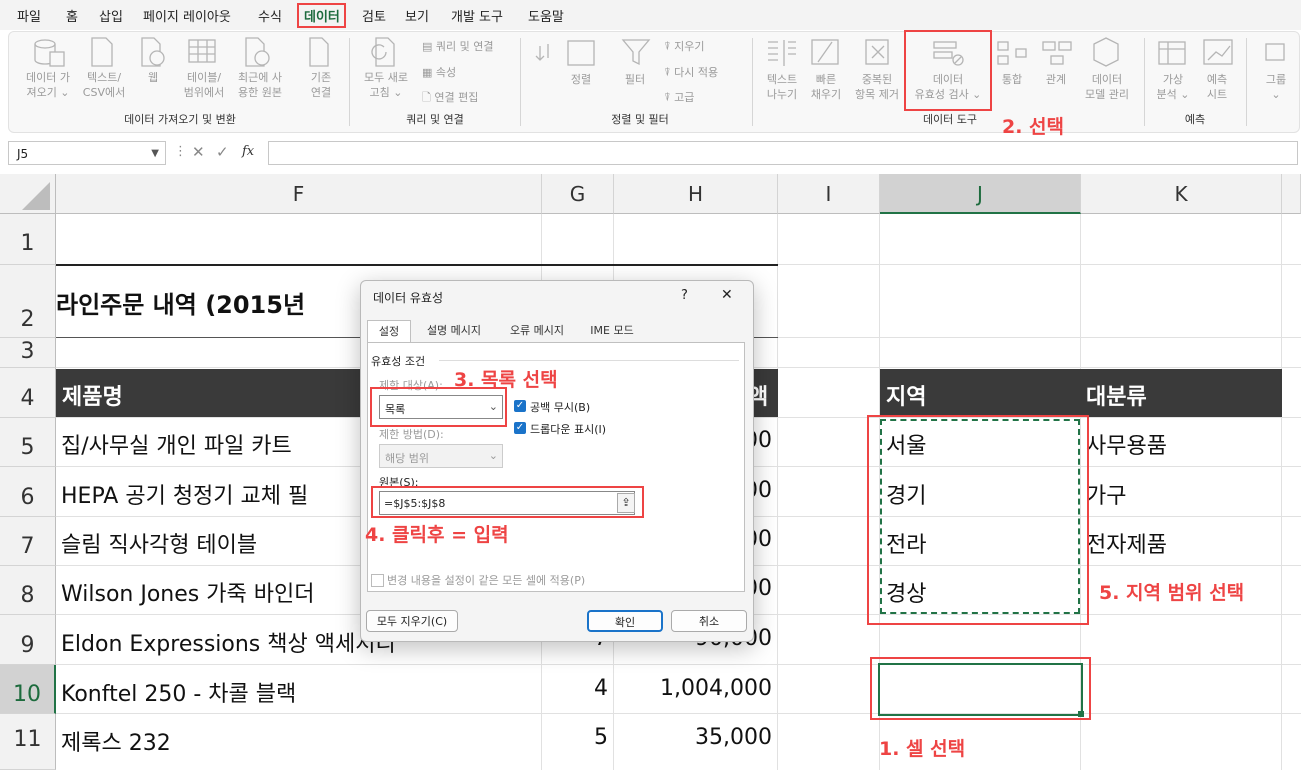 This screenshot has height=770, width=1301. I want to click on filter-button: 필터, so click(635, 79).